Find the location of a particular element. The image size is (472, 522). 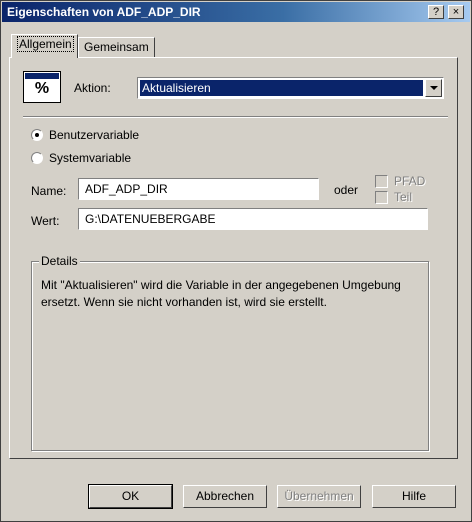

wert-field: G:\DATENUEBERGABE is located at coordinates (253, 219).